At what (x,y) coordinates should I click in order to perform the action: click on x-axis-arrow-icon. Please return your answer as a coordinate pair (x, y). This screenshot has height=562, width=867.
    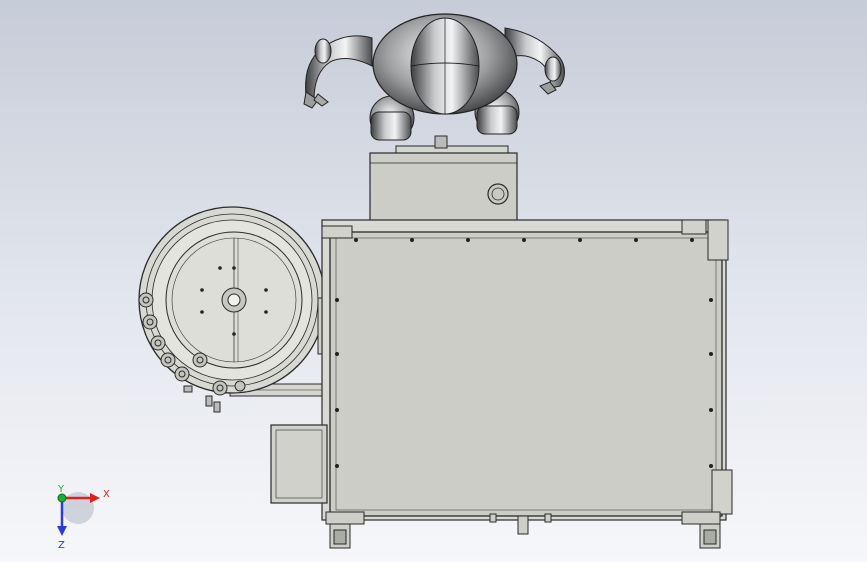
    Looking at the image, I should click on (95, 498).